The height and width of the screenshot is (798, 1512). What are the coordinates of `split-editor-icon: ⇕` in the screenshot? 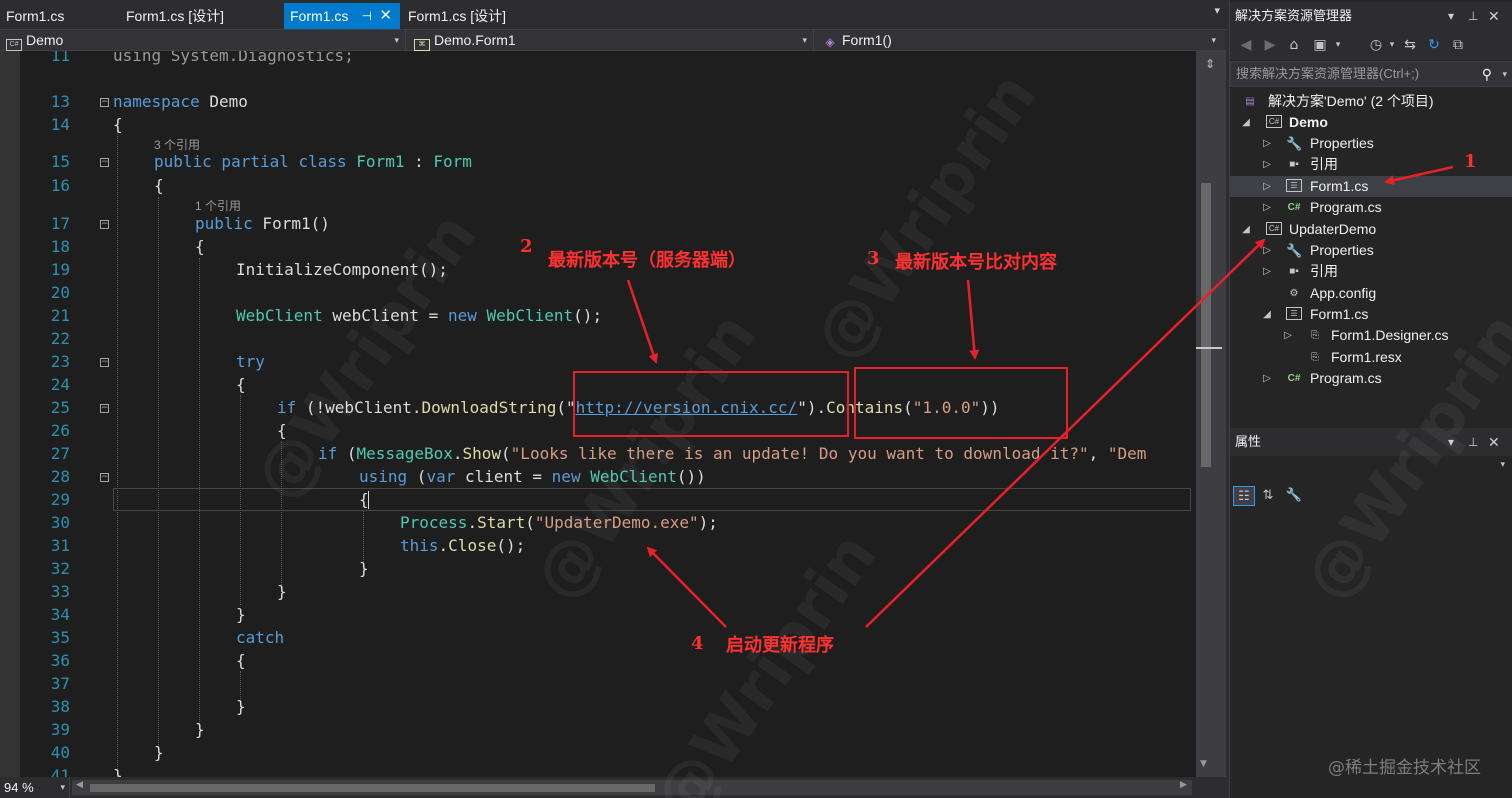 It's located at (1210, 64).